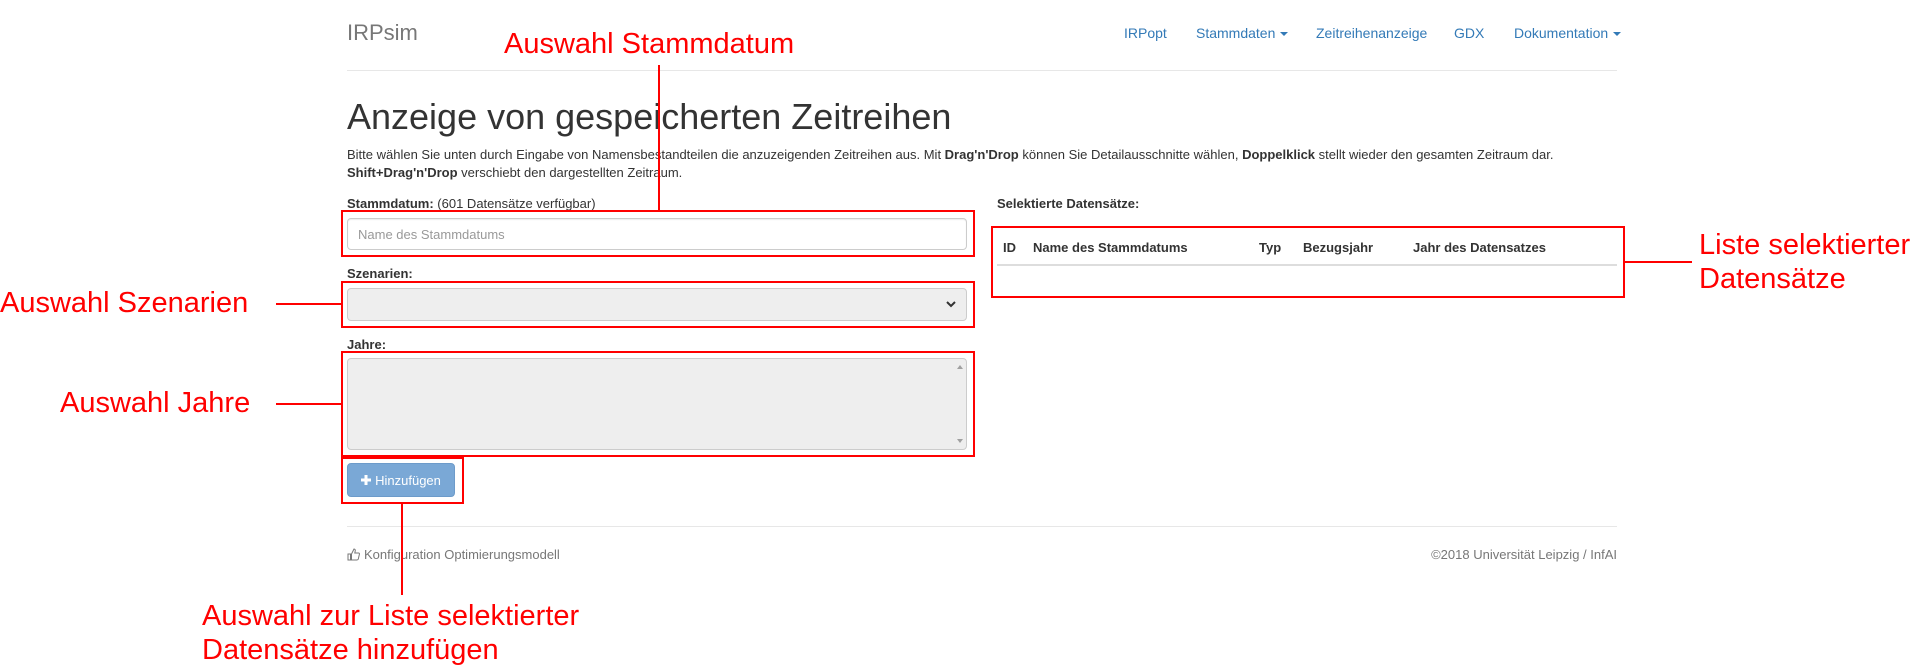  I want to click on annotation-line-liste, so click(1658, 262).